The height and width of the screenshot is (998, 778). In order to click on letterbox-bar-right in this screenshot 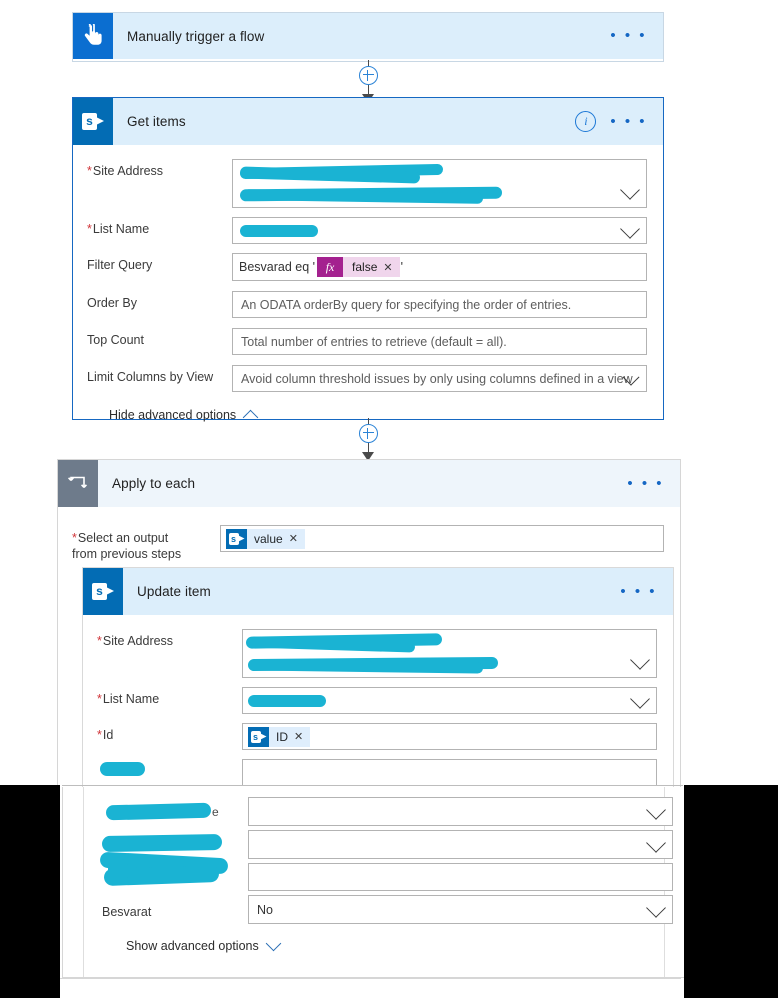, I will do `click(731, 891)`.